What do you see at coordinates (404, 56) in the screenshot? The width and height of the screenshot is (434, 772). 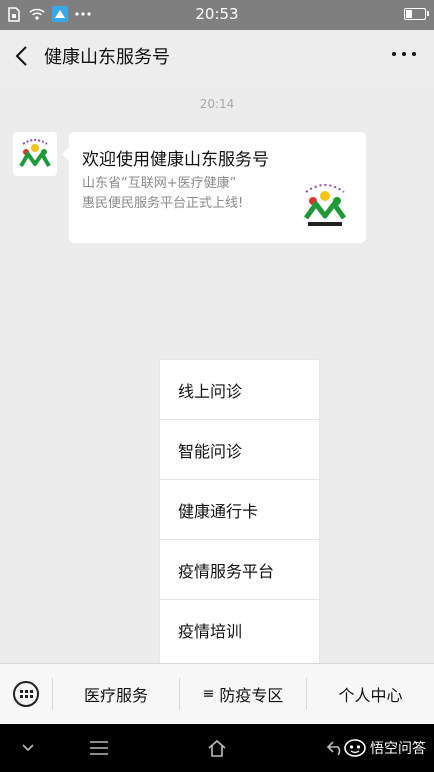 I see `more-options-icon` at bounding box center [404, 56].